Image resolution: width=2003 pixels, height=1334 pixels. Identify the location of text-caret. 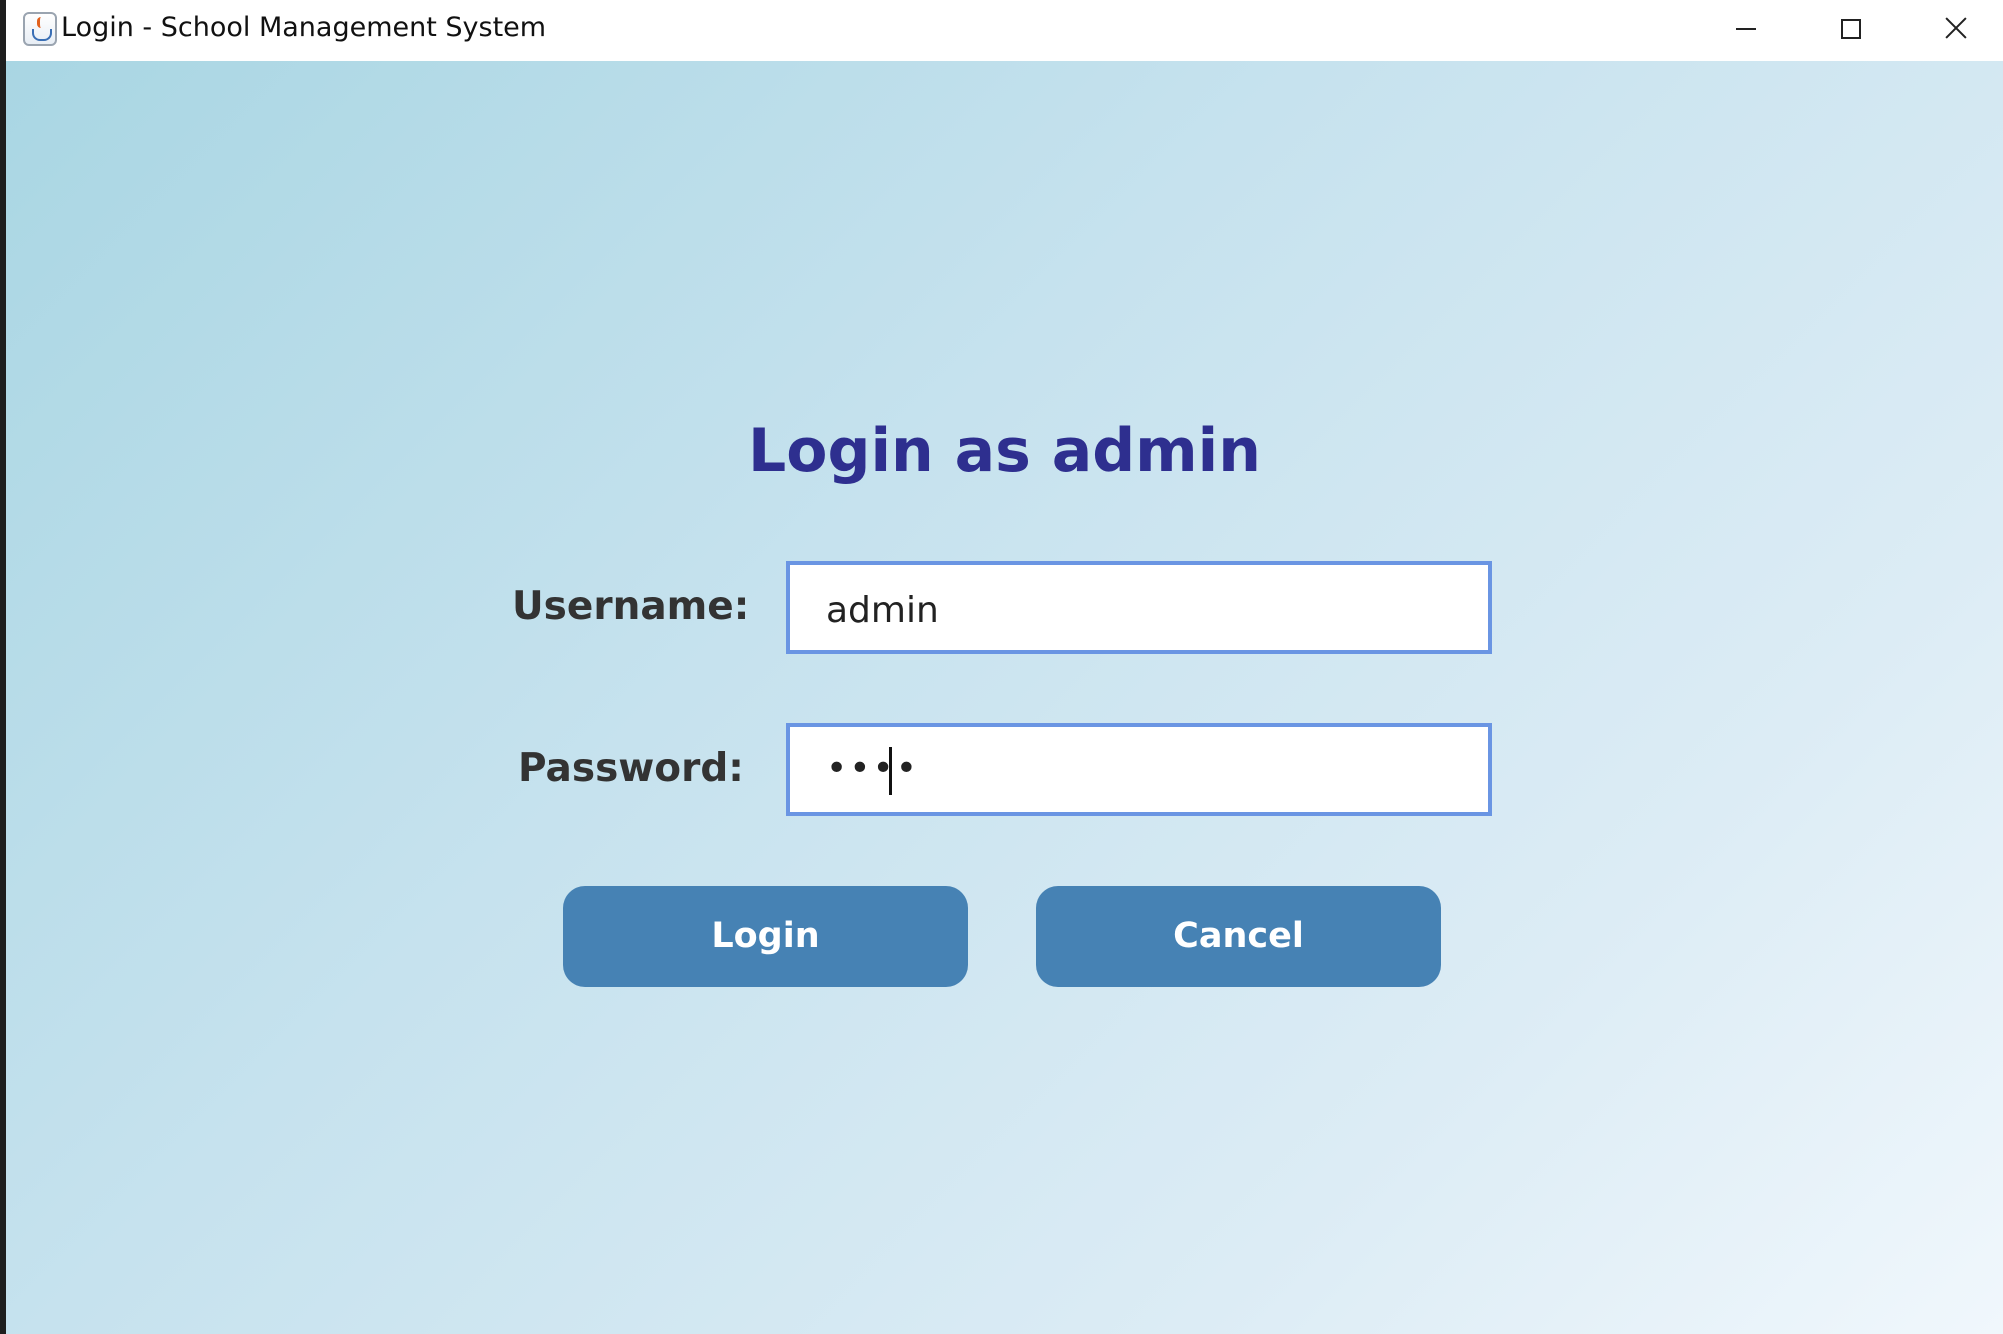
(890, 771).